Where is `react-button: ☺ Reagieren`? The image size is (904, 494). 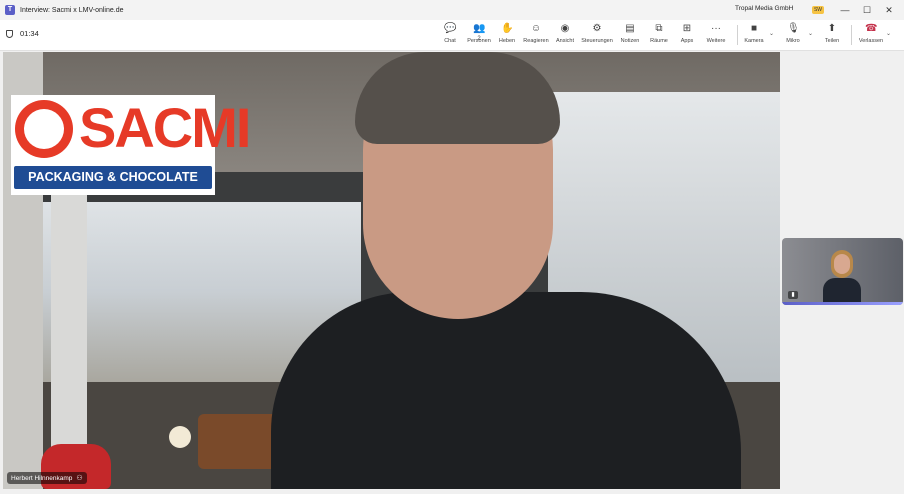 react-button: ☺ Reagieren is located at coordinates (536, 36).